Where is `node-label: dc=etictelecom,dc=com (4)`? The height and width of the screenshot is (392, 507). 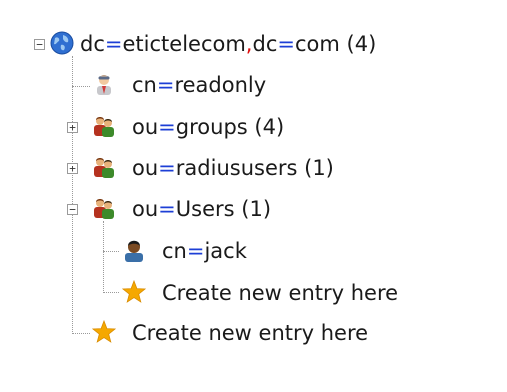
node-label: dc=etictelecom,dc=com (4) is located at coordinates (228, 44).